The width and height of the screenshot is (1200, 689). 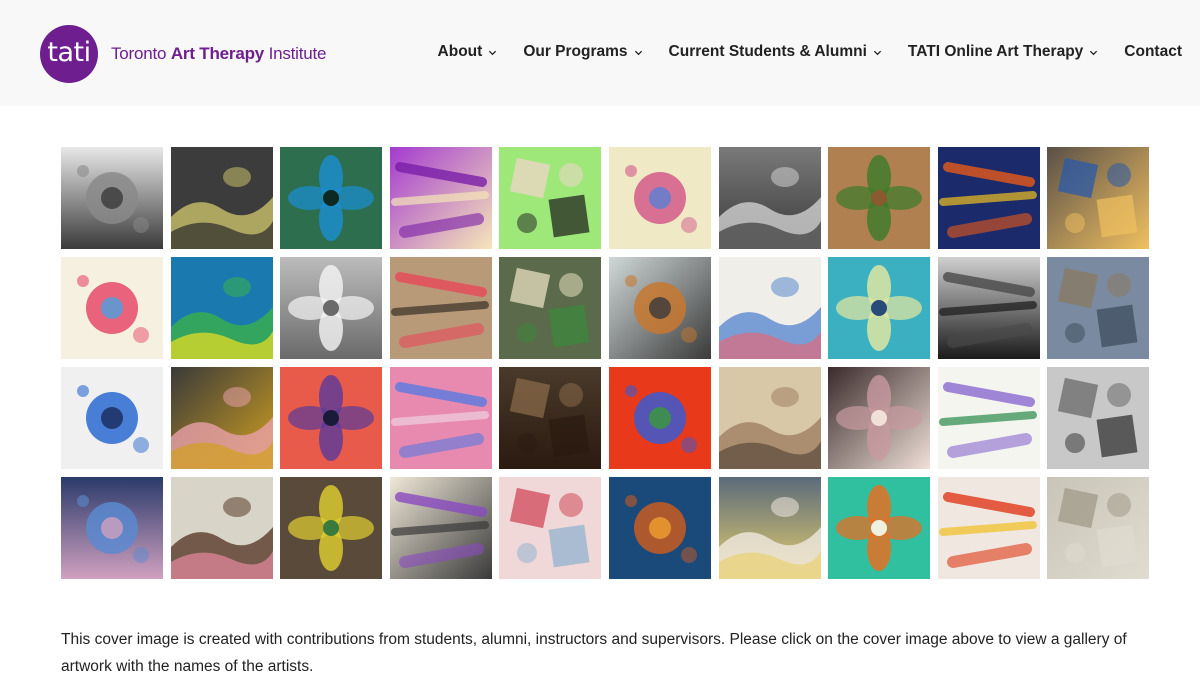 I want to click on nav-label: TATI Online Art Therapy, so click(x=995, y=51).